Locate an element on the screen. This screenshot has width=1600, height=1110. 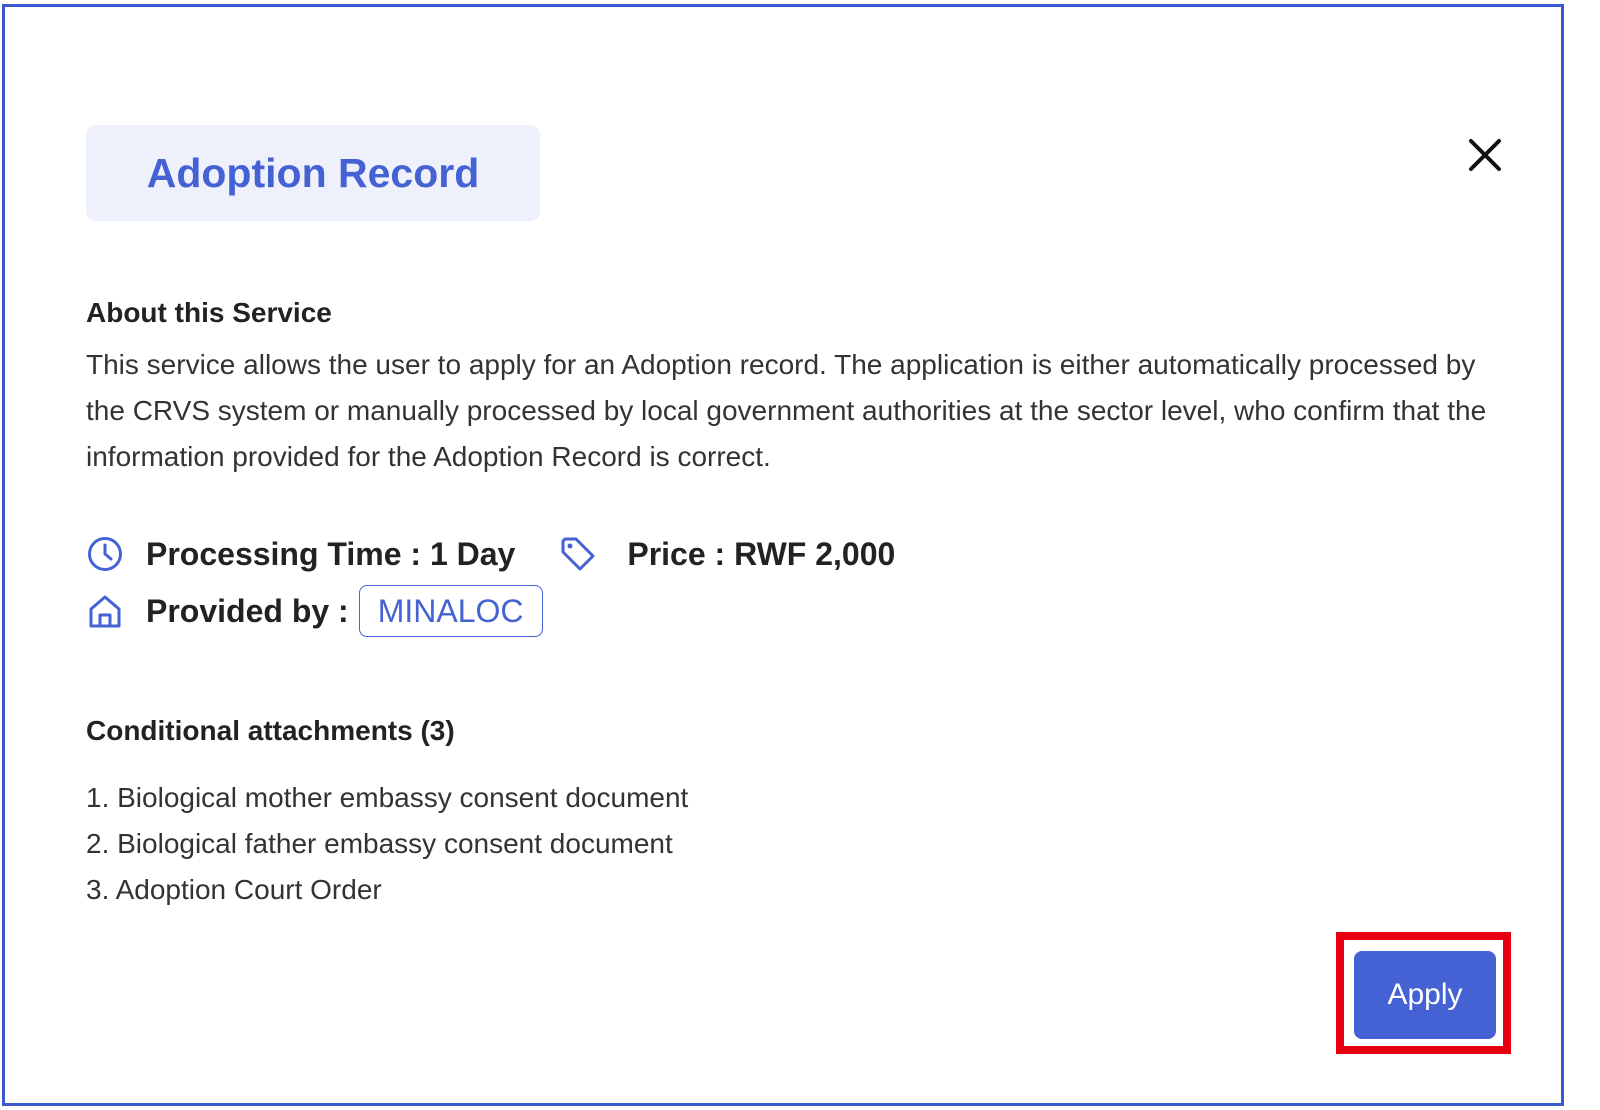
attachments-heading: Conditional attachments (3) is located at coordinates (270, 730).